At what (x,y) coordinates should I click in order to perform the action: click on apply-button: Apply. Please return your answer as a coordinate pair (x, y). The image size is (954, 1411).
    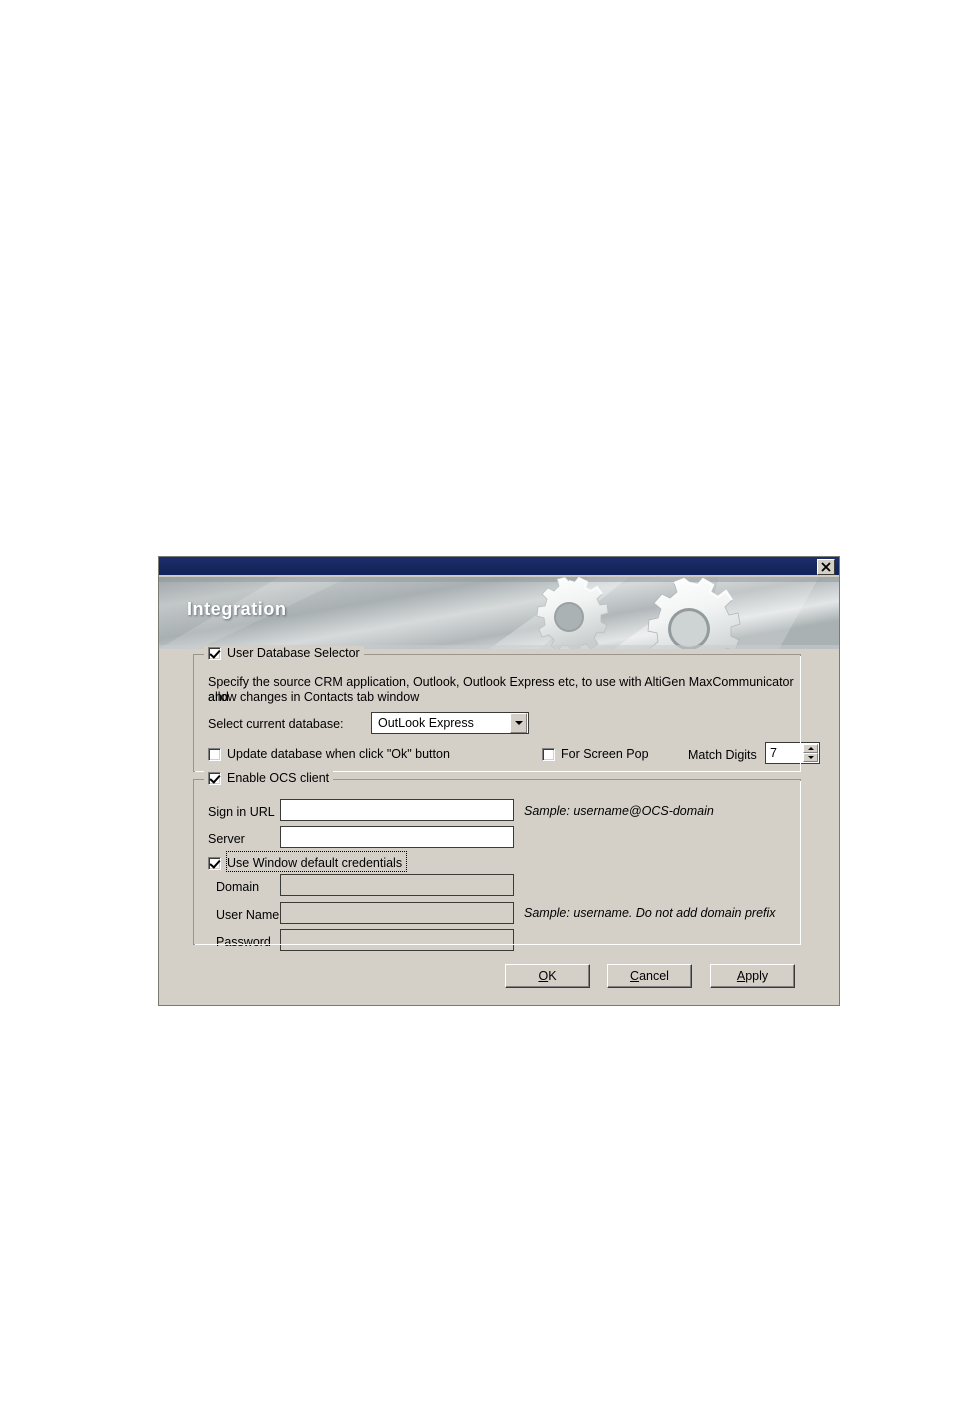
    Looking at the image, I should click on (752, 976).